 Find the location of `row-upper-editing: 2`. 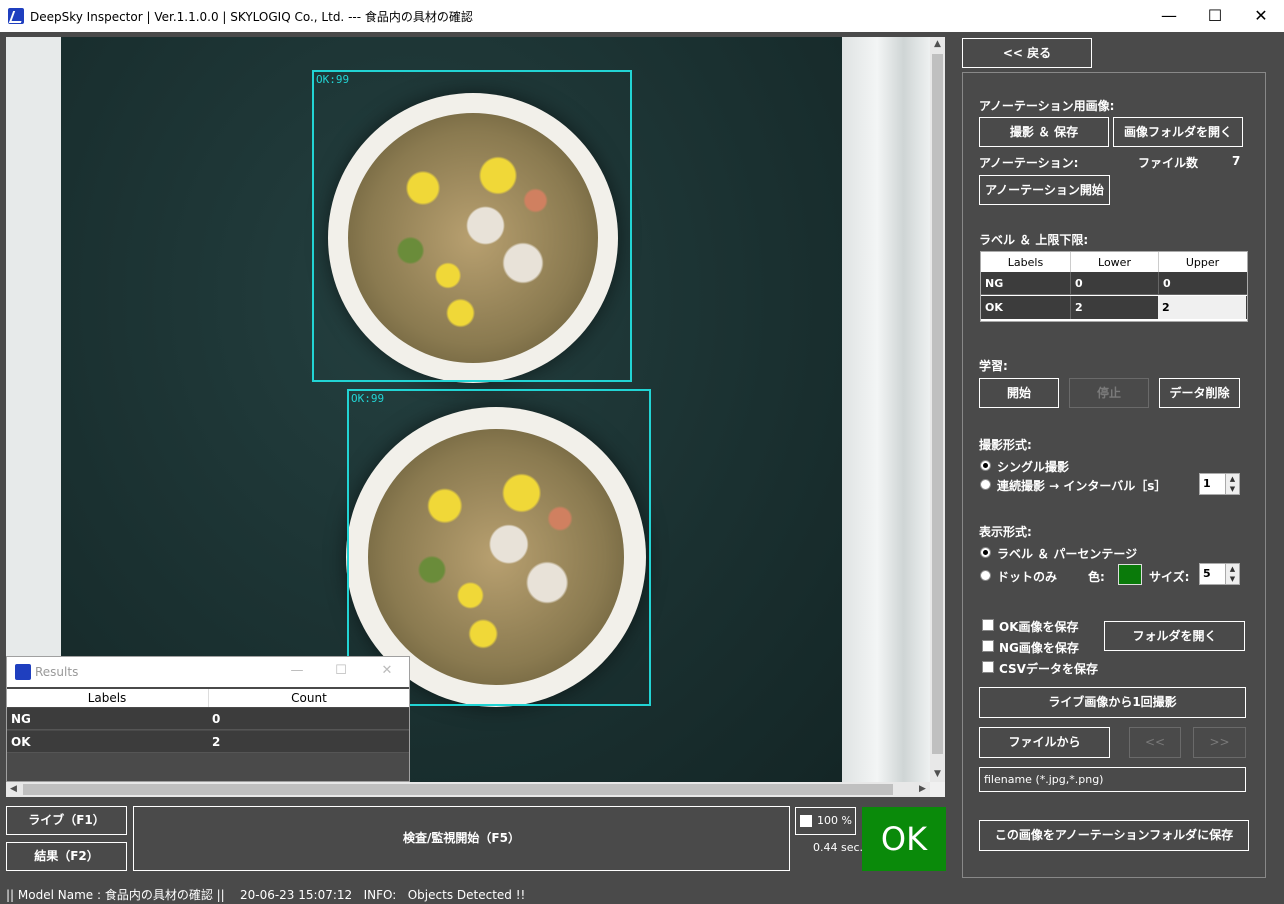

row-upper-editing: 2 is located at coordinates (1202, 307).